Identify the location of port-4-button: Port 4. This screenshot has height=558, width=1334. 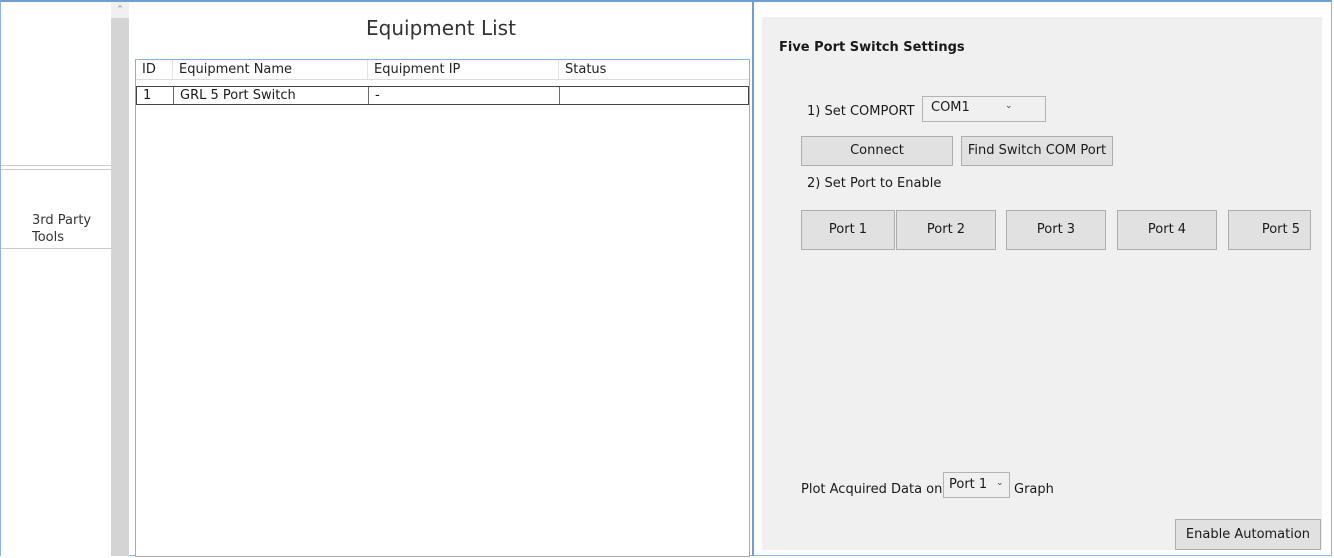
(1167, 230).